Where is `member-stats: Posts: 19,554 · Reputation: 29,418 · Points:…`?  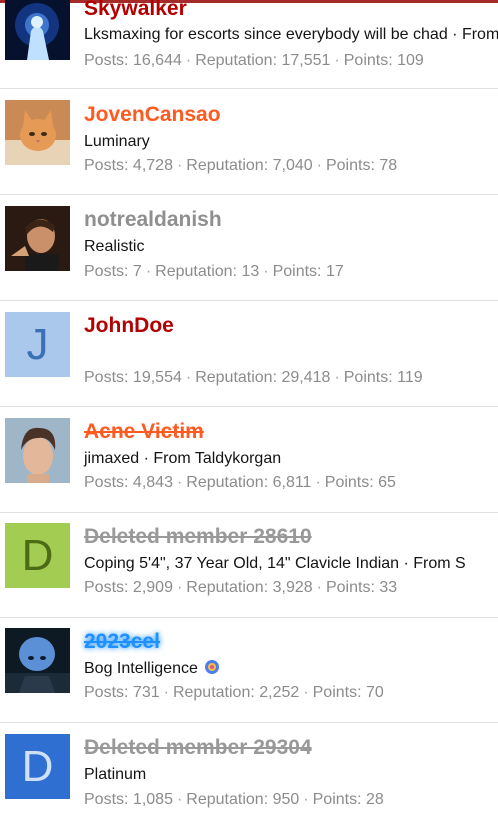 member-stats: Posts: 19,554 · Reputation: 29,418 · Points:… is located at coordinates (253, 378).